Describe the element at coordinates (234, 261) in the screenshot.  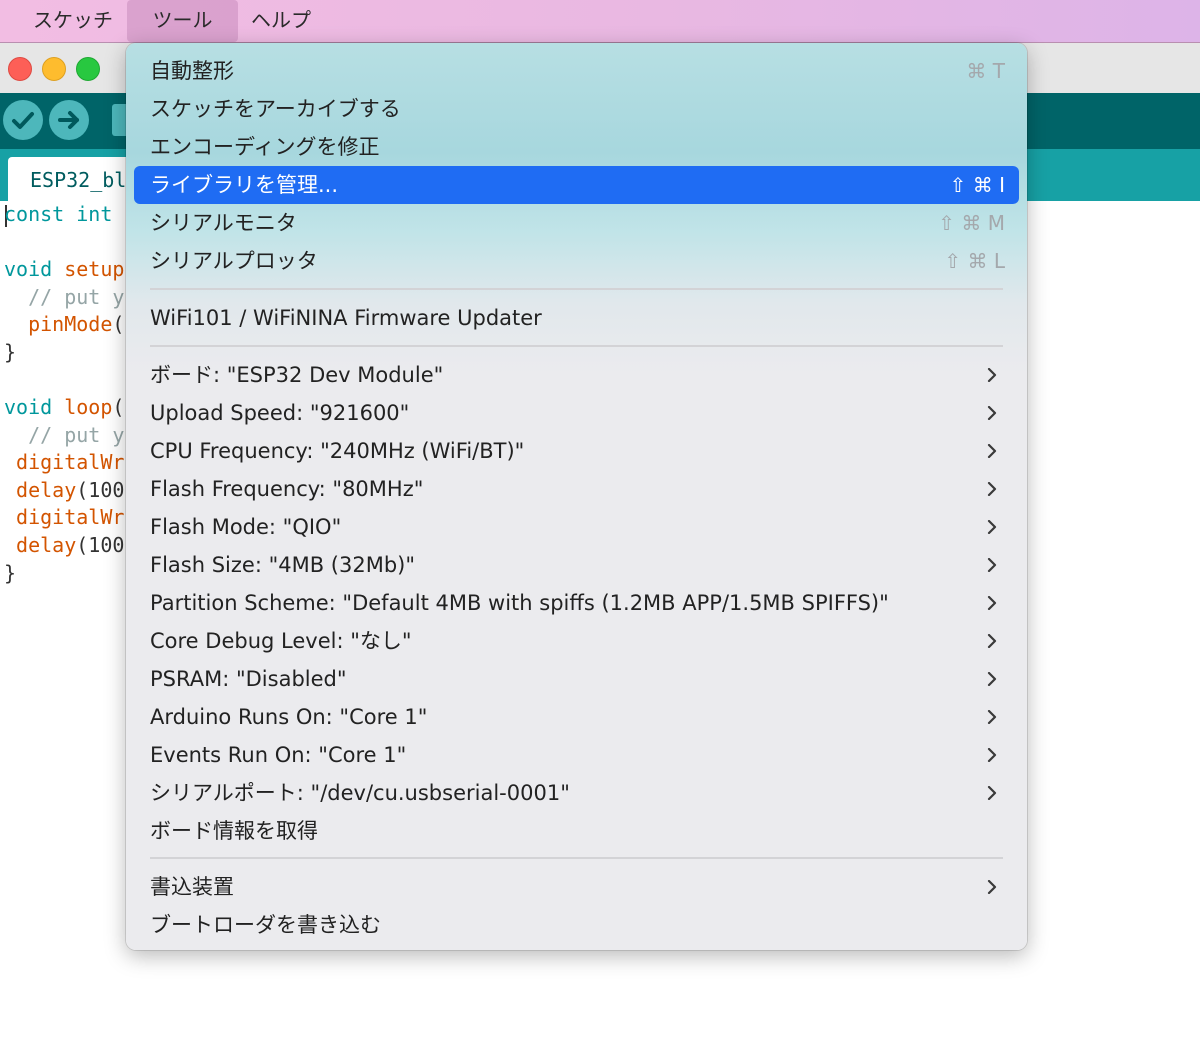
I see `menu-item-label: シリアルプロッタ` at that location.